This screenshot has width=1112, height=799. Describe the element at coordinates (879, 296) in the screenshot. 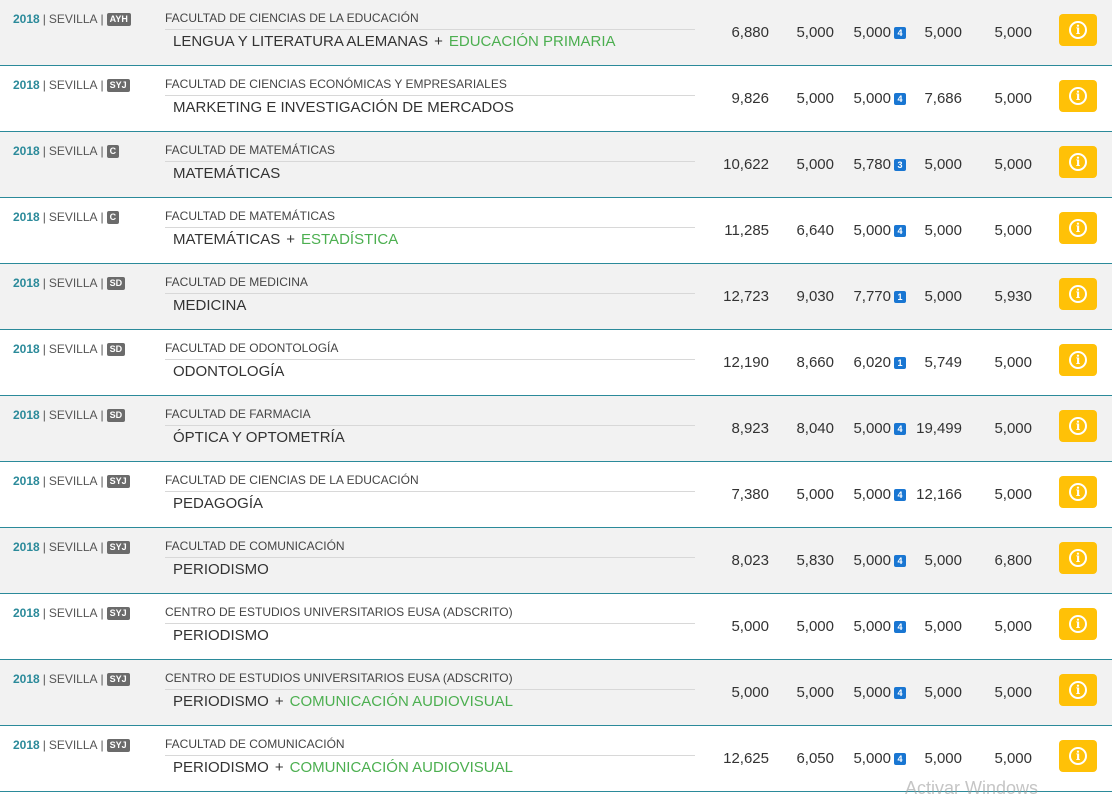

I see `grade-col-3: 7,770 1` at that location.